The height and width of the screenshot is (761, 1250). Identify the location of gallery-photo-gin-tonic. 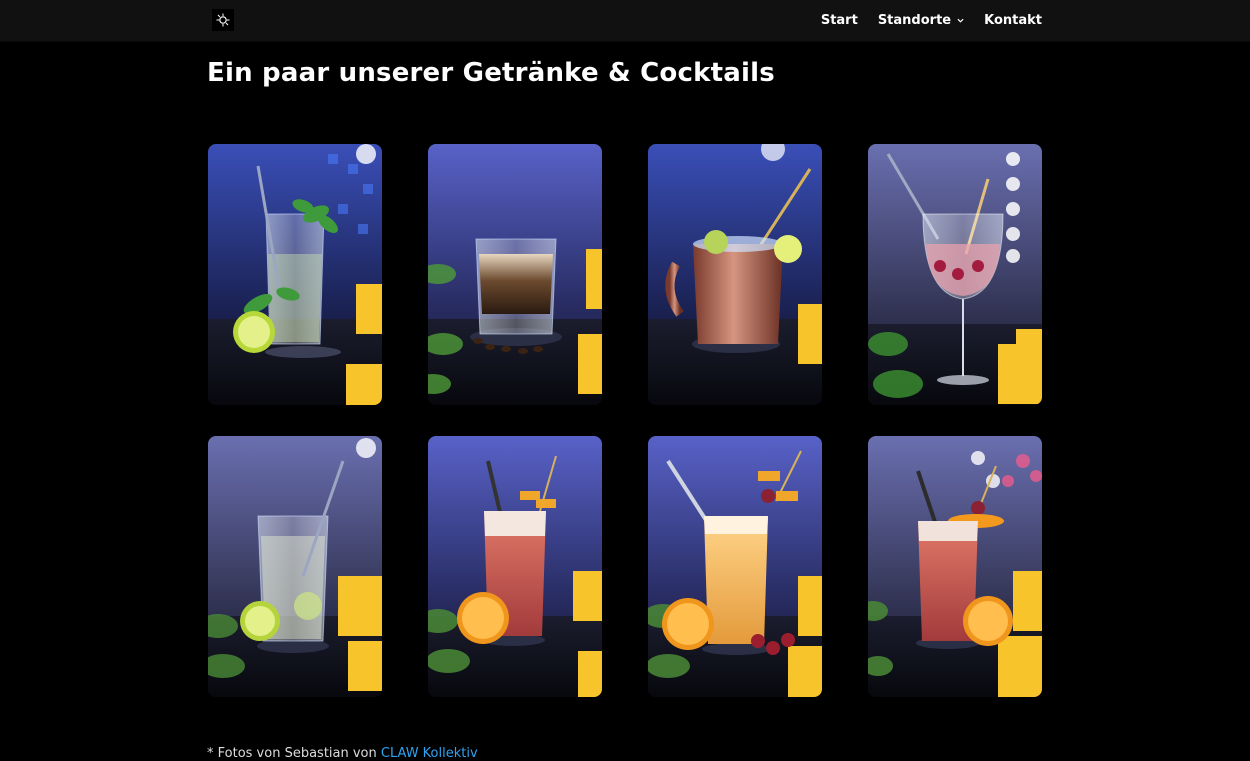
(295, 566).